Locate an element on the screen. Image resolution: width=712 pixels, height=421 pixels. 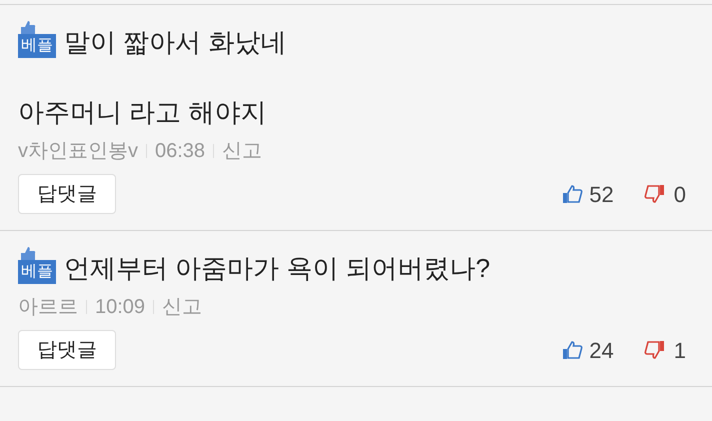
like-count: 24 is located at coordinates (601, 350).